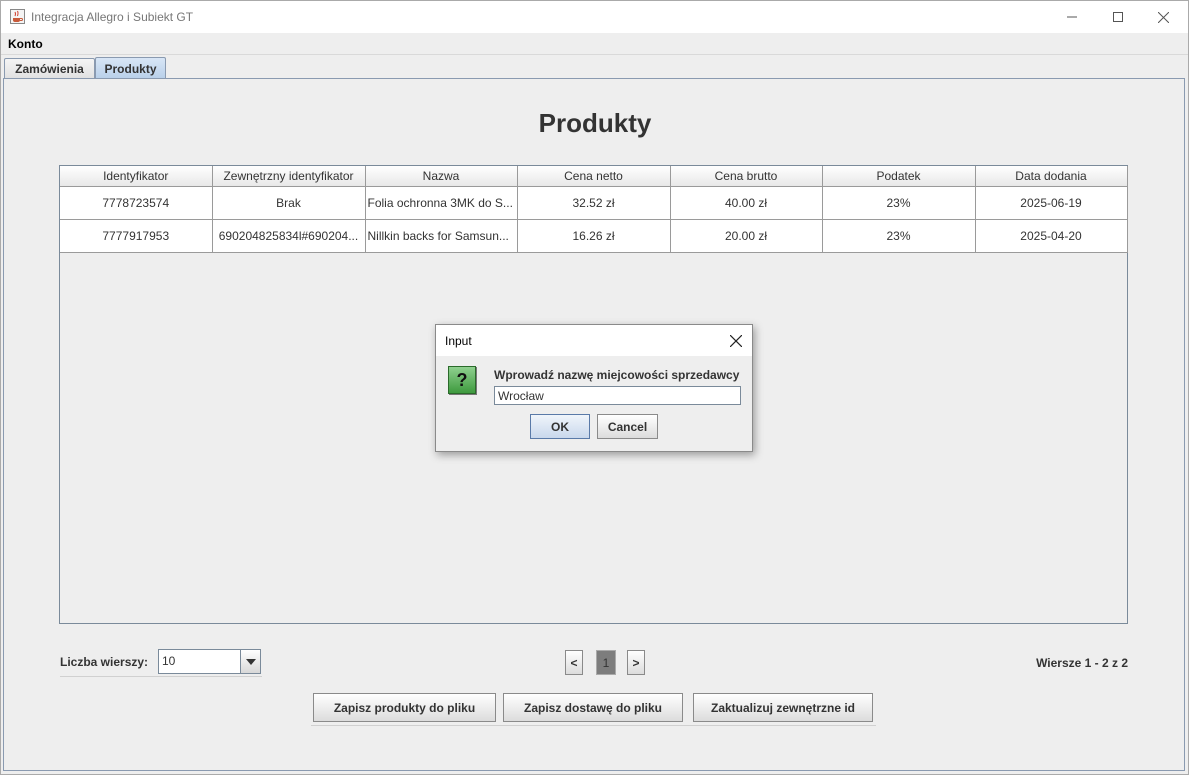 The width and height of the screenshot is (1189, 775). Describe the element at coordinates (17, 16) in the screenshot. I see `java-cup-icon` at that location.